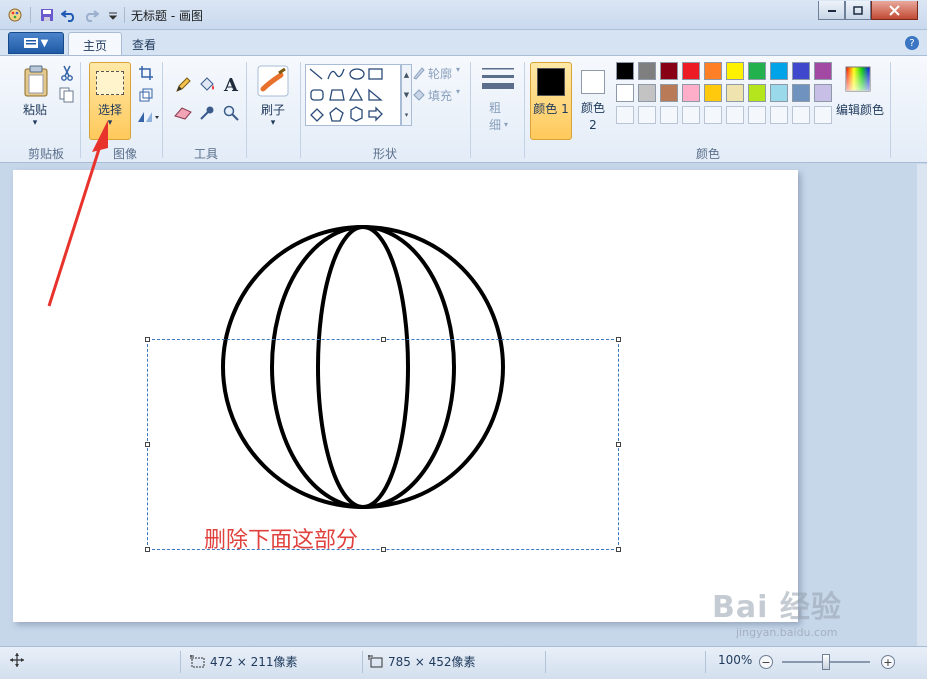 The height and width of the screenshot is (679, 927). What do you see at coordinates (207, 85) in the screenshot?
I see `fill-bucket-icon` at bounding box center [207, 85].